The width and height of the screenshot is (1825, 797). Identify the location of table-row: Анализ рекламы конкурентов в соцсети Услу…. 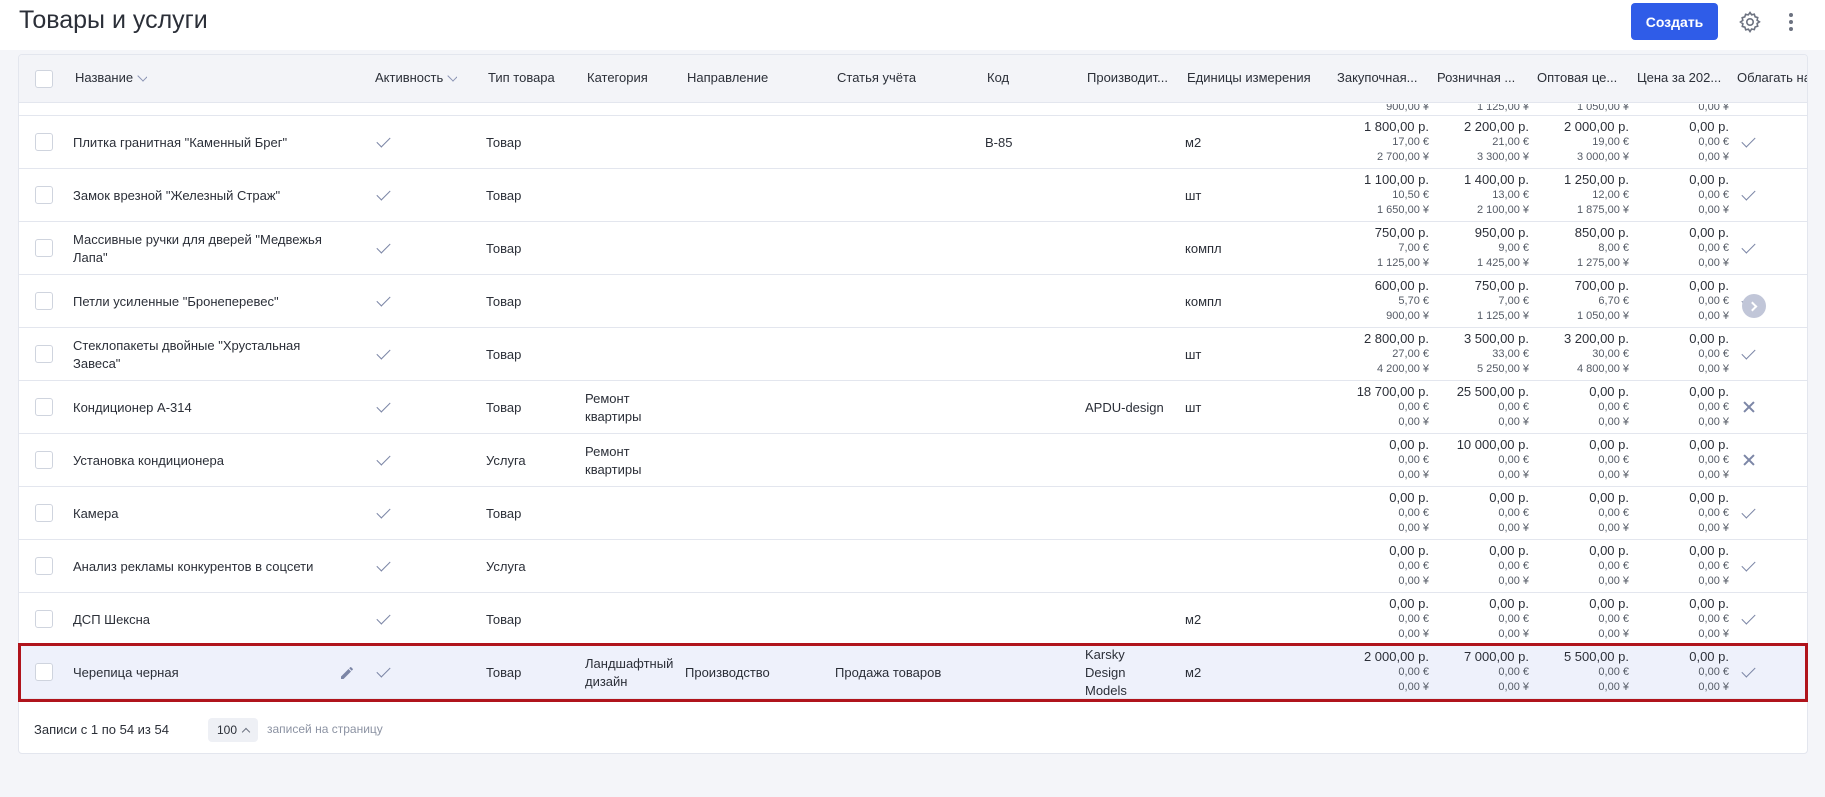
(913, 566).